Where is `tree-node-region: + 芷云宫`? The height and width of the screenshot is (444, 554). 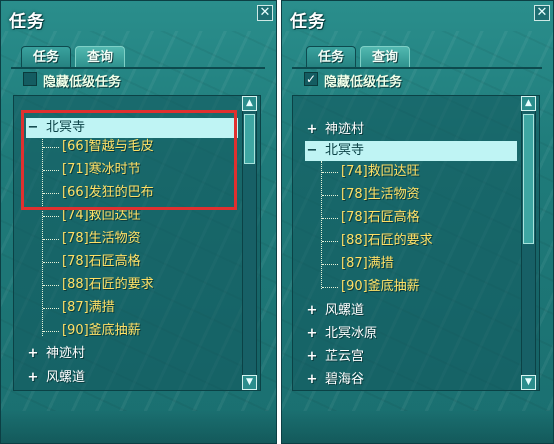 tree-node-region: + 芷云宫 is located at coordinates (334, 357).